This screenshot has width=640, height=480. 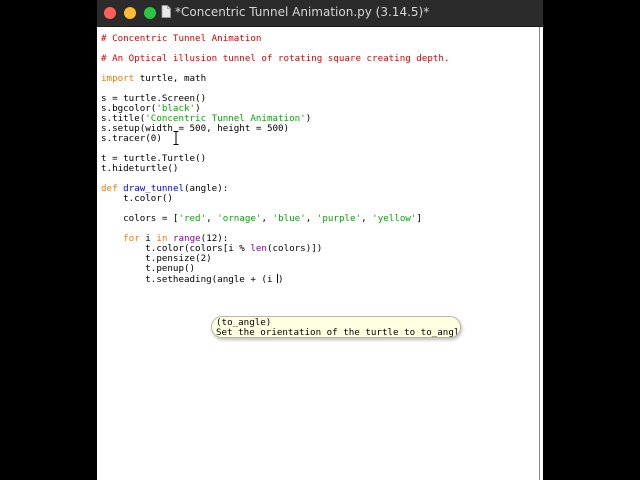 What do you see at coordinates (275, 79) in the screenshot?
I see `code-line: import turtle, math` at bounding box center [275, 79].